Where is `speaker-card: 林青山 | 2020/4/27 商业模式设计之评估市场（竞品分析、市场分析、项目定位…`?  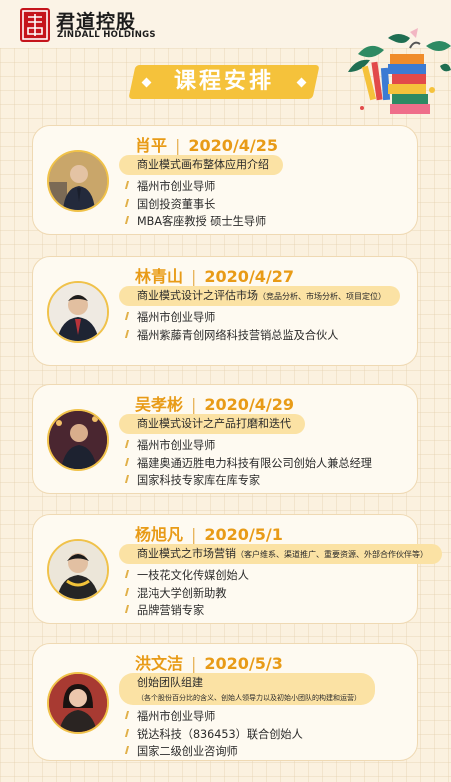 speaker-card: 林青山 | 2020/4/27 商业模式设计之评估市场（竞品分析、市场分析、项目定位… is located at coordinates (225, 311).